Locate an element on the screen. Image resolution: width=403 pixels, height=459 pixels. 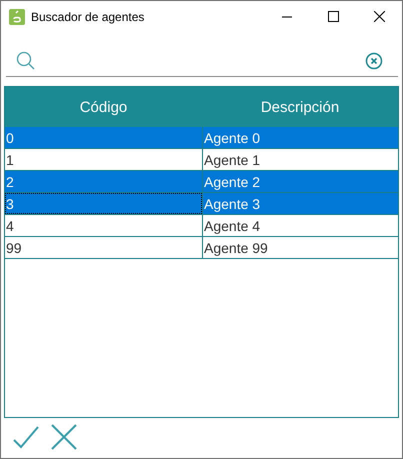
table-row: 4 Agente 4 is located at coordinates (201, 226).